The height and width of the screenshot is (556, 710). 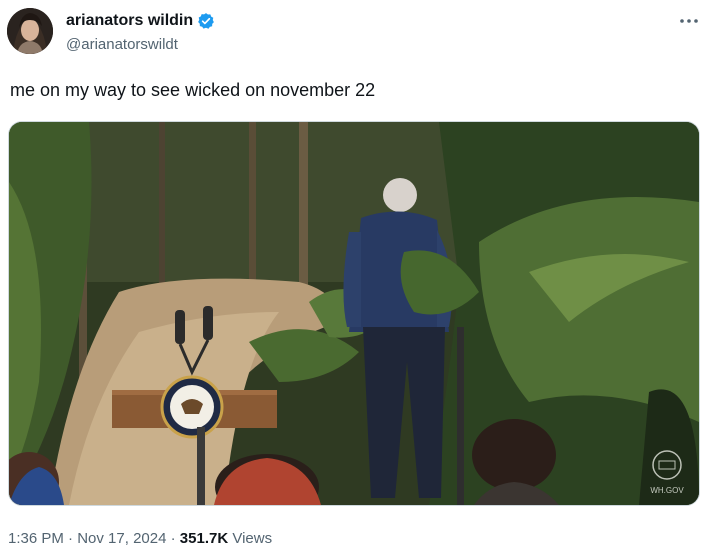 I want to click on author-display-name: arianators wildin, so click(x=140, y=21).